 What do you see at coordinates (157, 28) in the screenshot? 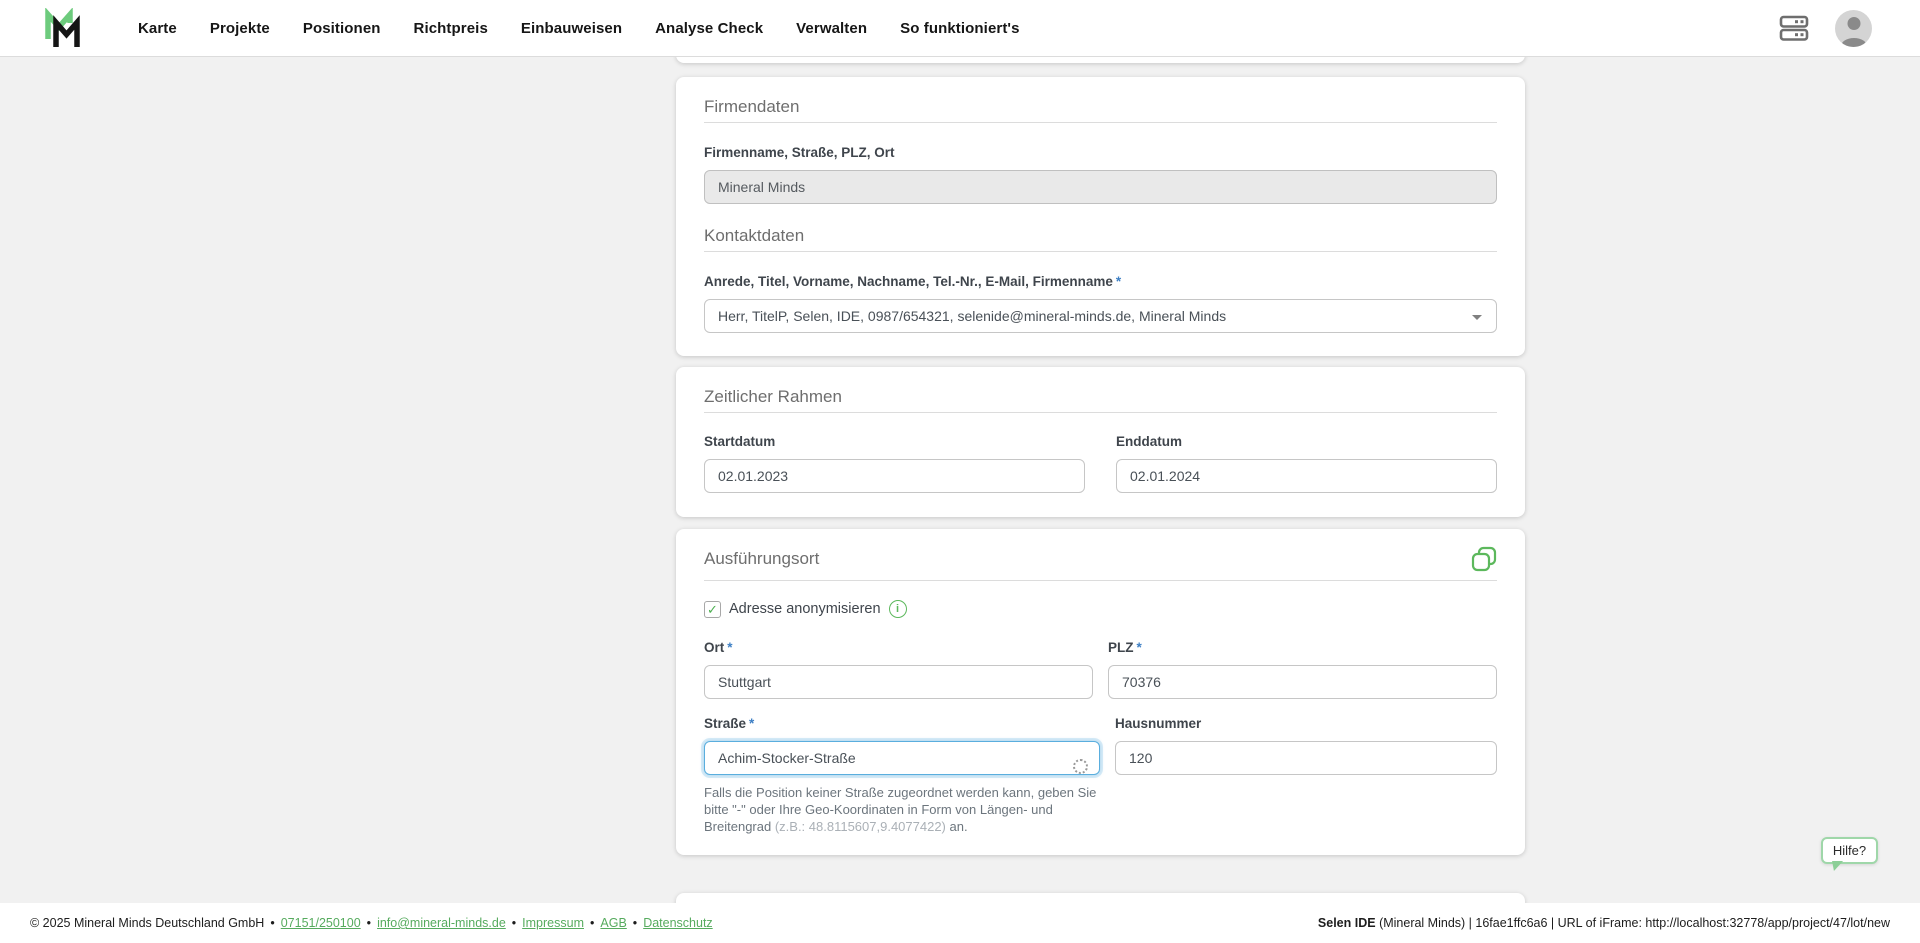
I see `nav-item-karte: Karte` at bounding box center [157, 28].